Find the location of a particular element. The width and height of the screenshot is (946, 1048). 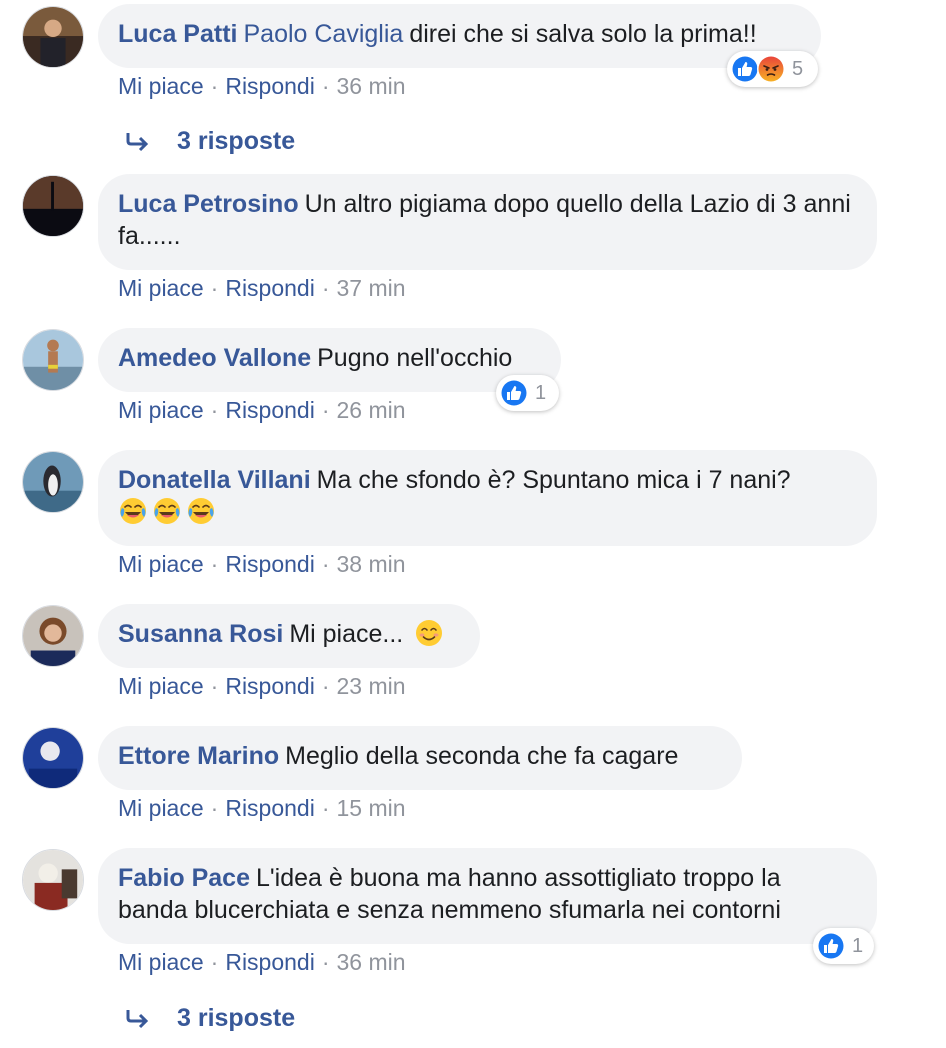

comment-text: Meglio della seconda che fa cagare is located at coordinates (482, 756).